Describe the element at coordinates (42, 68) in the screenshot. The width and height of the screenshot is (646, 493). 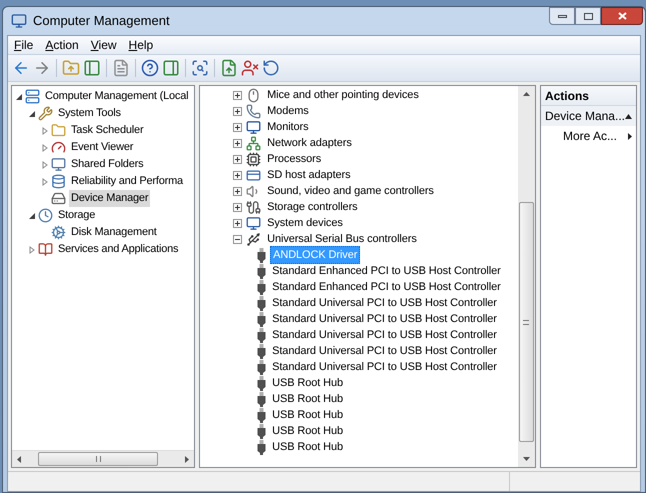
I see `forward-icon` at that location.